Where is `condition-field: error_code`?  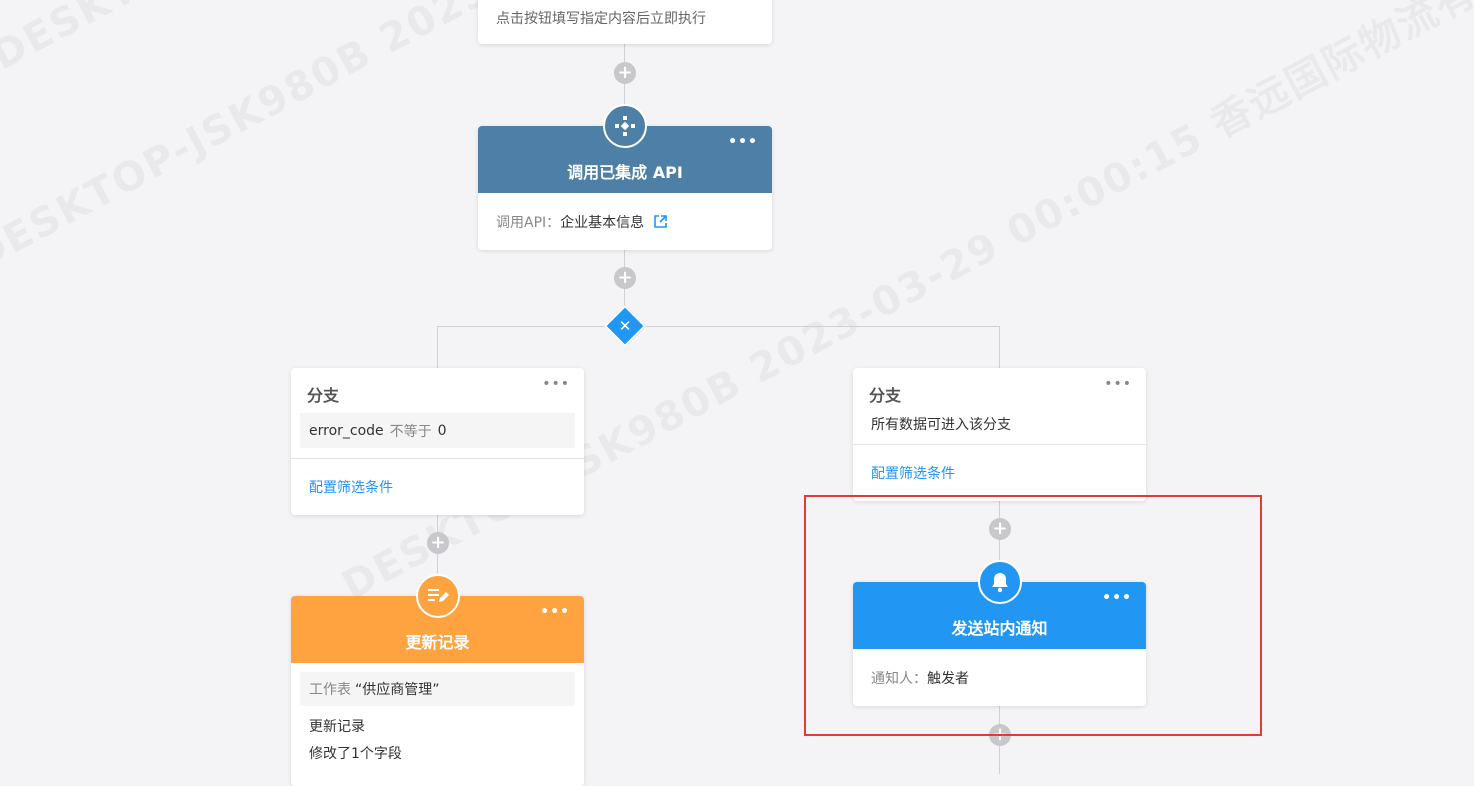 condition-field: error_code is located at coordinates (346, 430).